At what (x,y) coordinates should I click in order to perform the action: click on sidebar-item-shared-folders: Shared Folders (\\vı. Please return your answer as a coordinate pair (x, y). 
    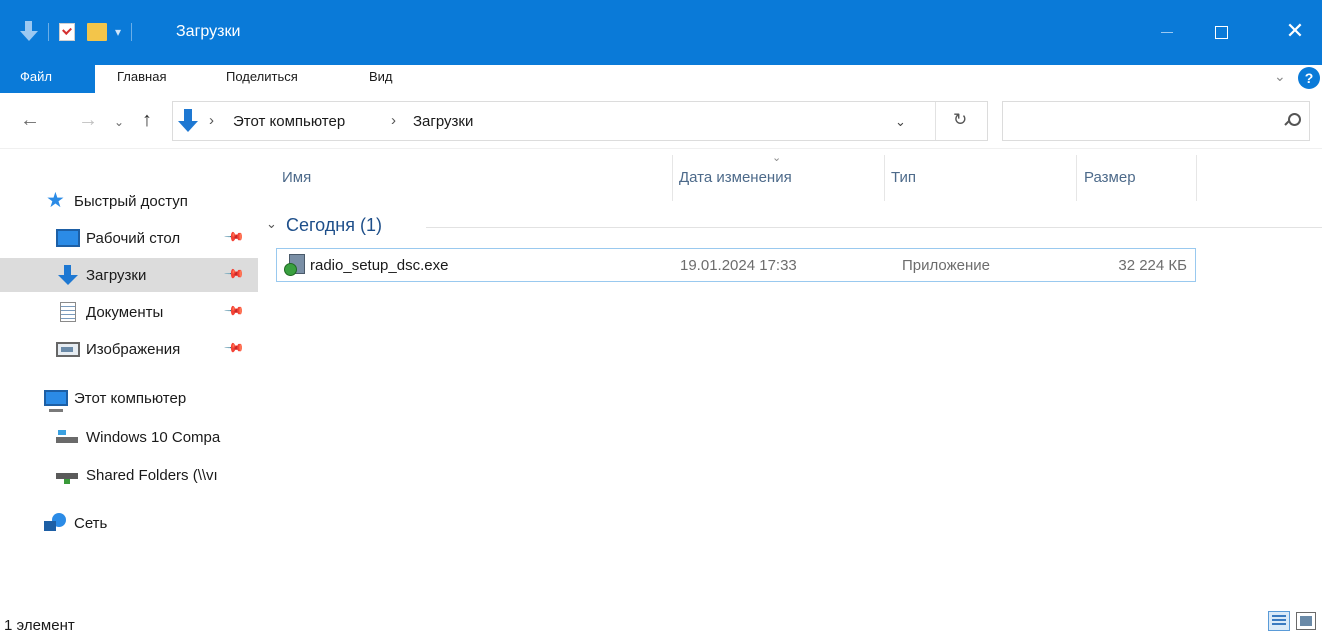
    Looking at the image, I should click on (129, 475).